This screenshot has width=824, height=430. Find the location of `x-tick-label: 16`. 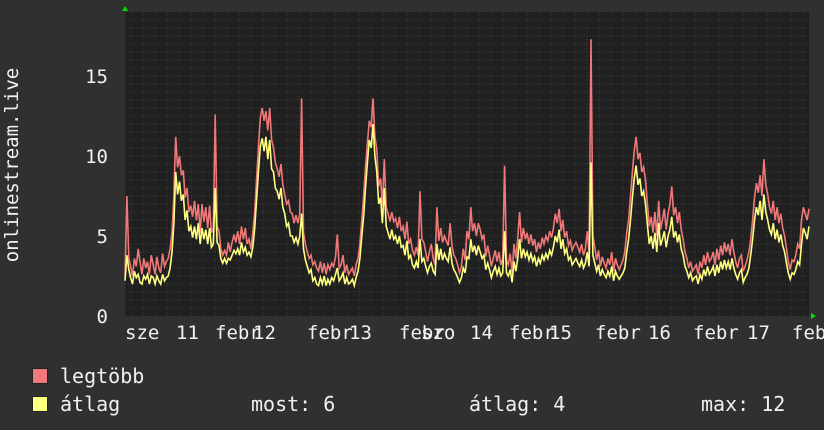

x-tick-label: 16 is located at coordinates (659, 333).